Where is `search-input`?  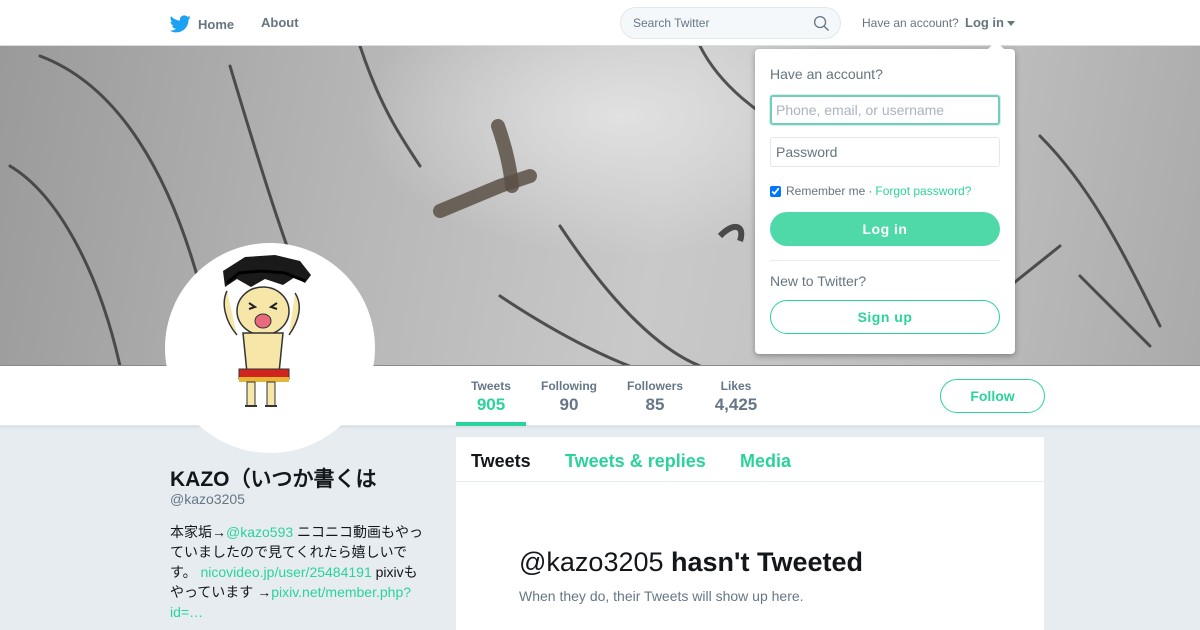
search-input is located at coordinates (716, 23).